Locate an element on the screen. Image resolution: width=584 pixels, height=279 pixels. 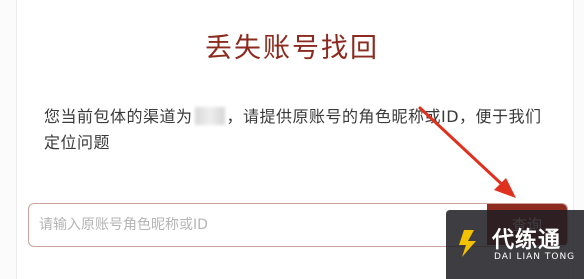
description-part-1: 您当前包体的渠道为 is located at coordinates (118, 116).